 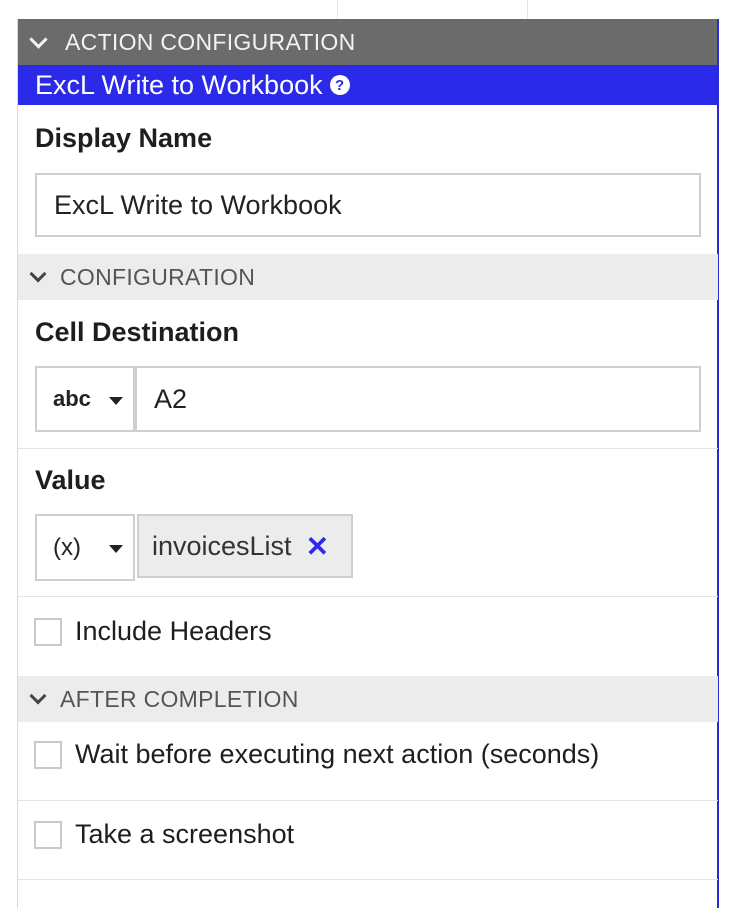 I want to click on action-title: ExcL Write to Workbook, so click(x=179, y=84).